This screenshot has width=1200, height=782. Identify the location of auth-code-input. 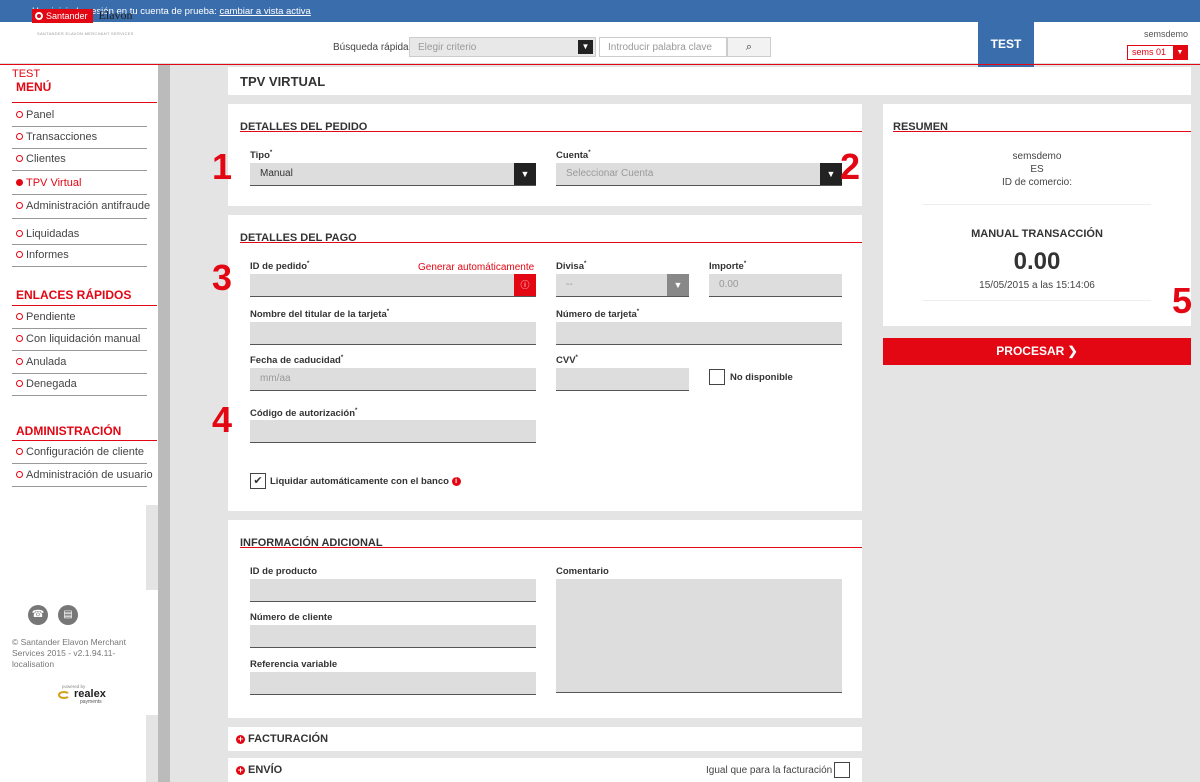
(393, 431).